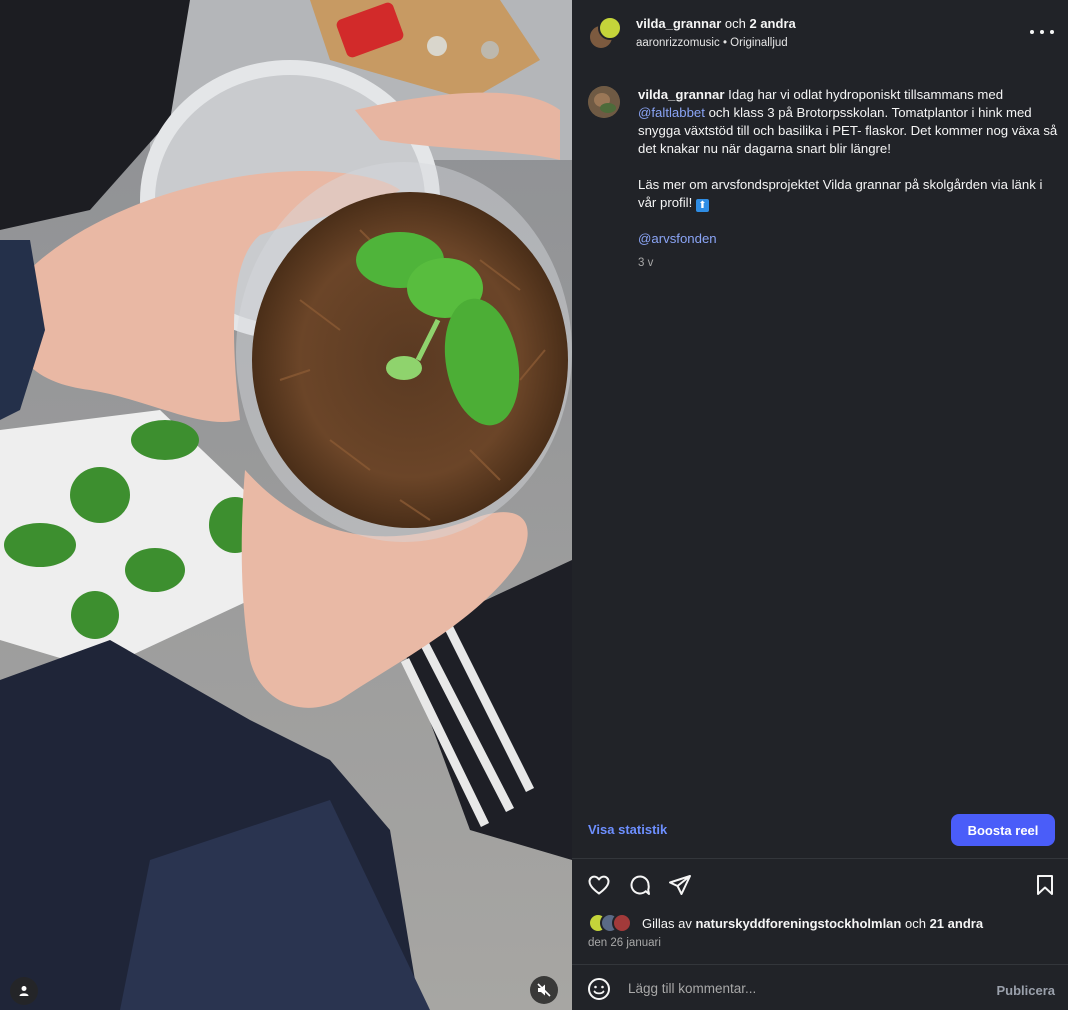 The width and height of the screenshot is (1068, 1010). Describe the element at coordinates (798, 923) in the screenshot. I see `liker-username: naturskyddforeningstockholmlan` at that location.